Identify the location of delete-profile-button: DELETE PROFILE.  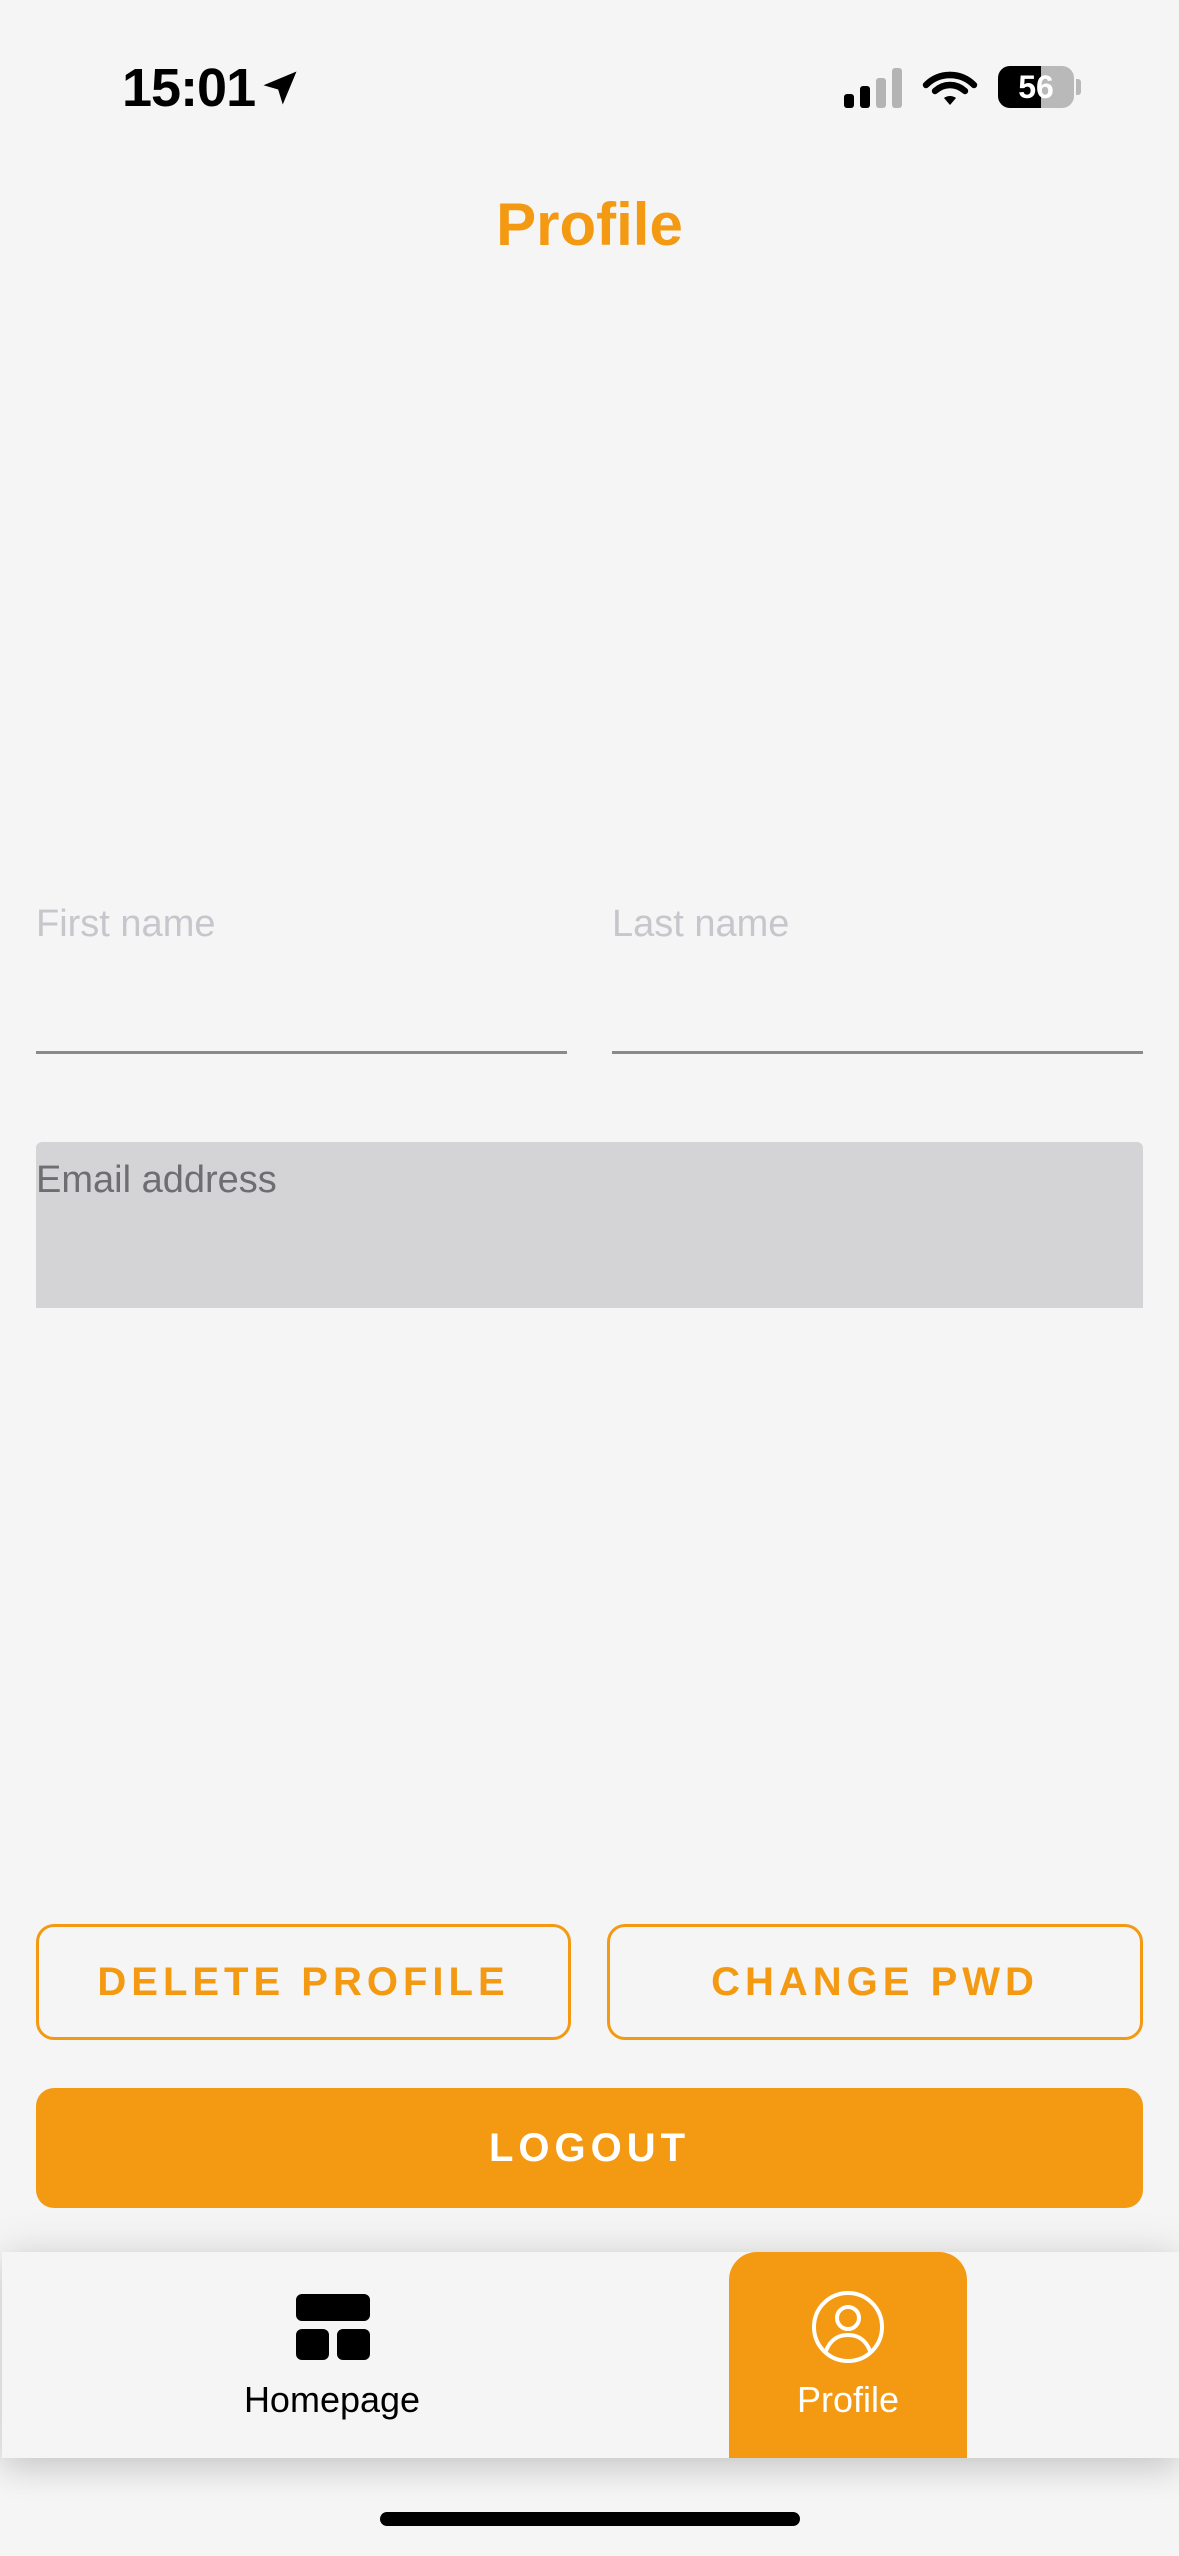
(303, 1982).